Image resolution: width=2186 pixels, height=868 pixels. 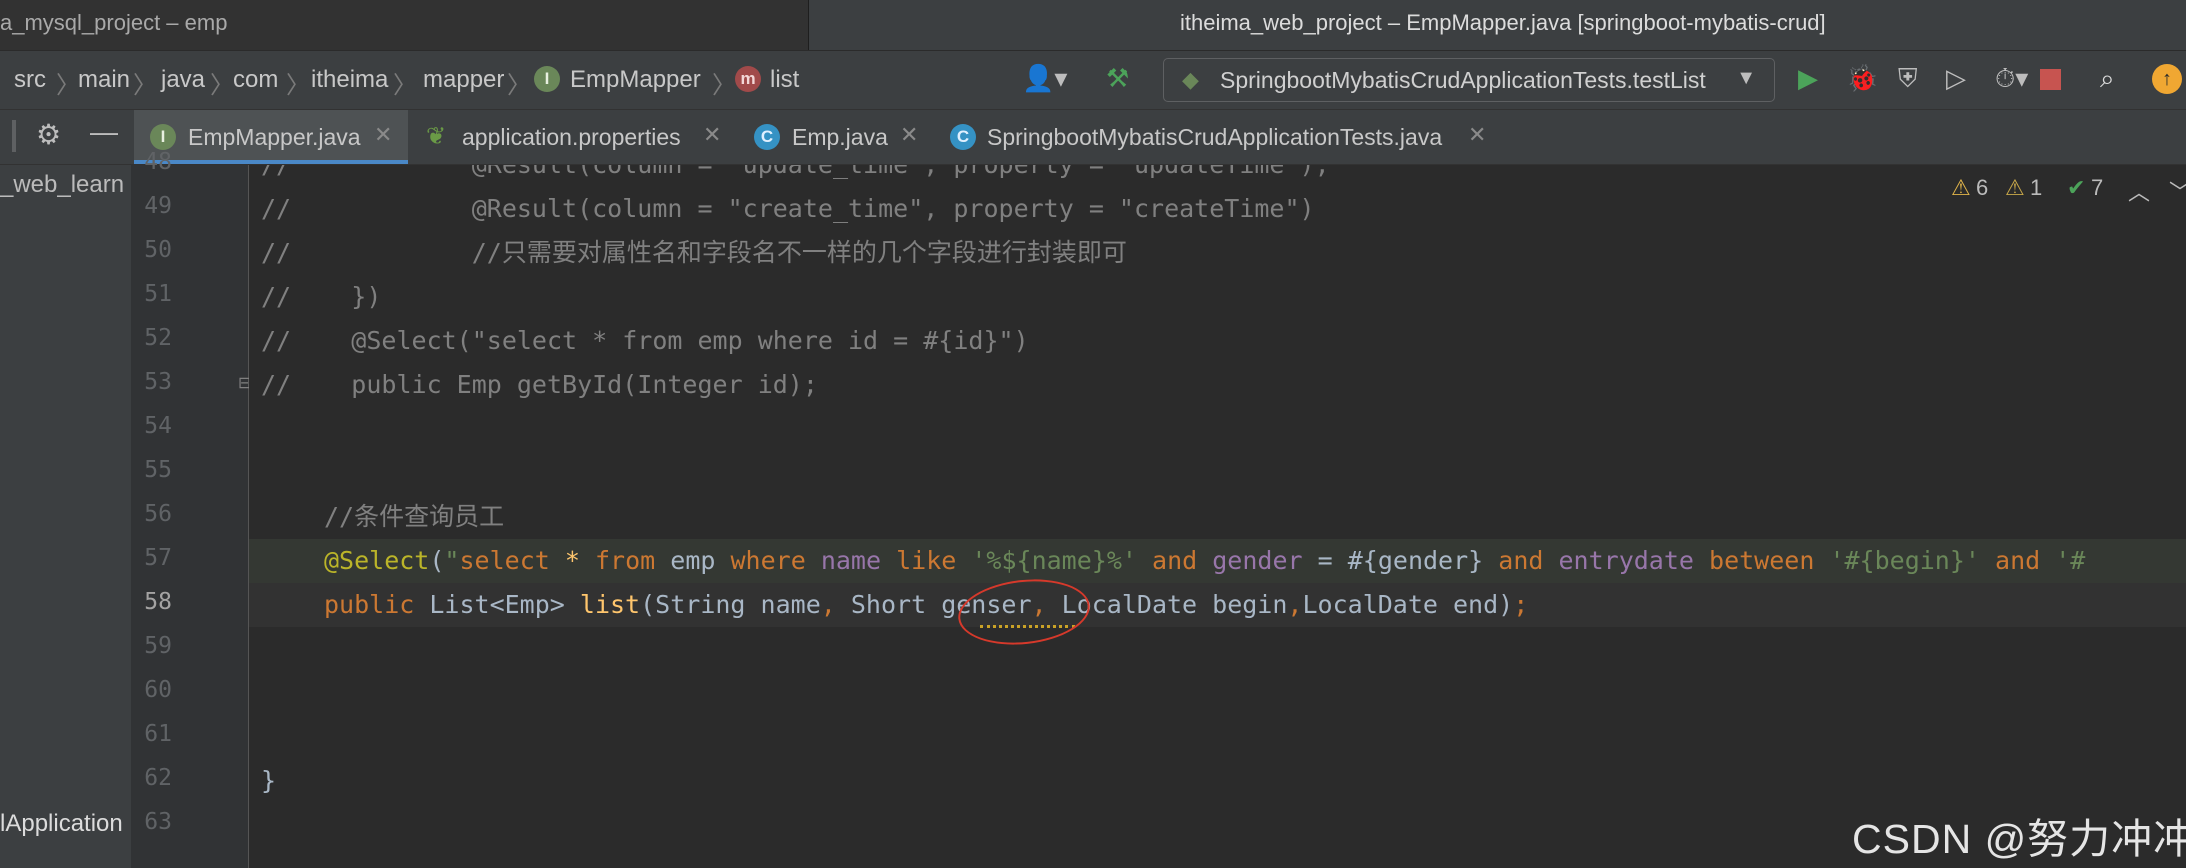 I want to click on breadcrumb-itheima: itheima, so click(x=349, y=80).